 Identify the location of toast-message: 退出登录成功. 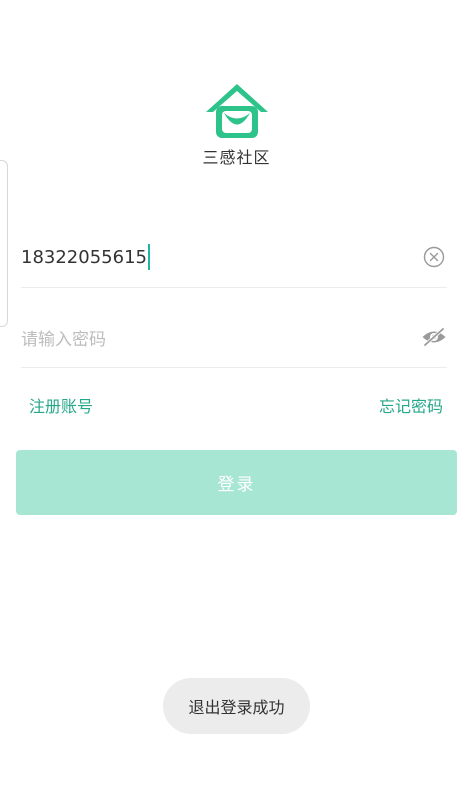
(236, 706).